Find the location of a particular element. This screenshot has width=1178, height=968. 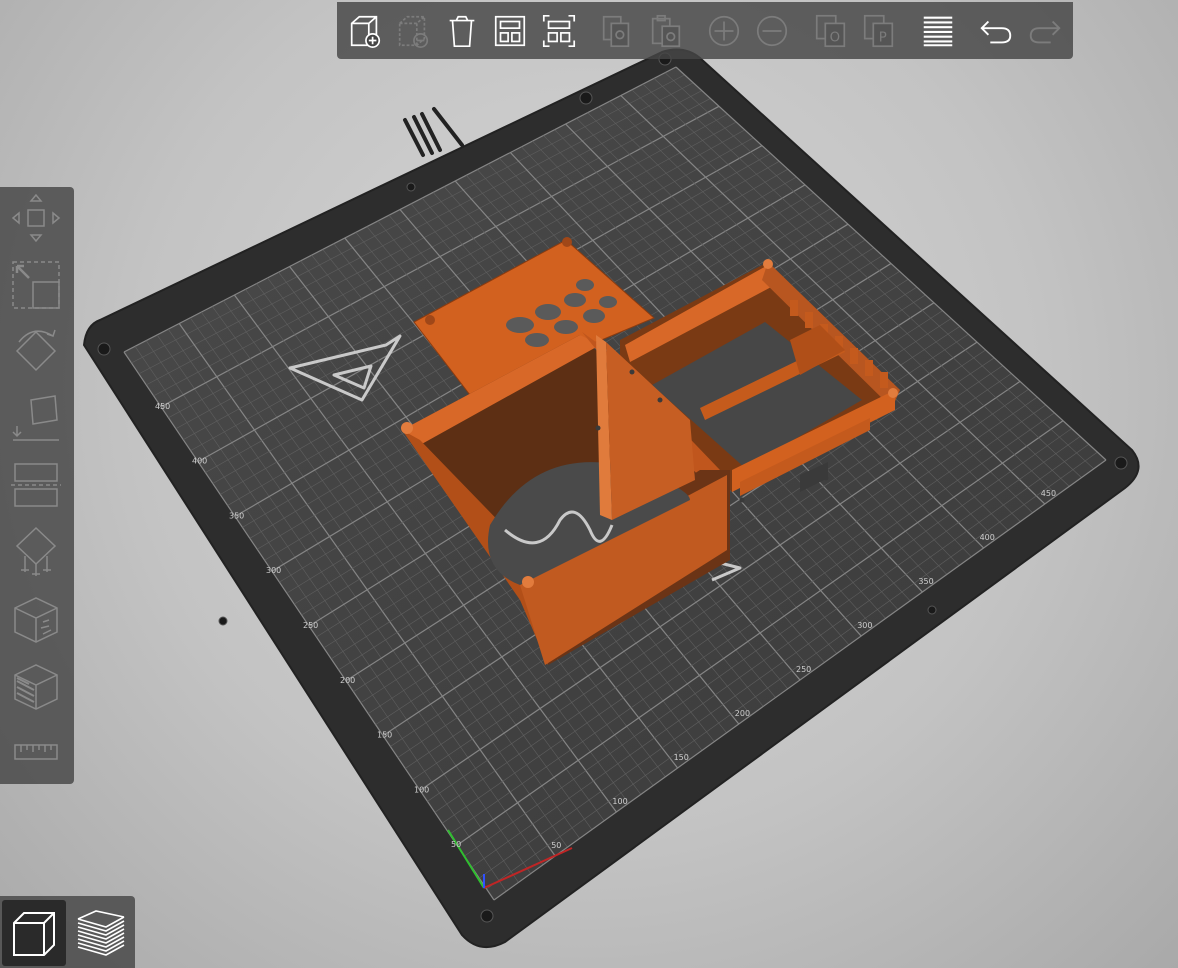

place-on-face-icon is located at coordinates (35, 418).